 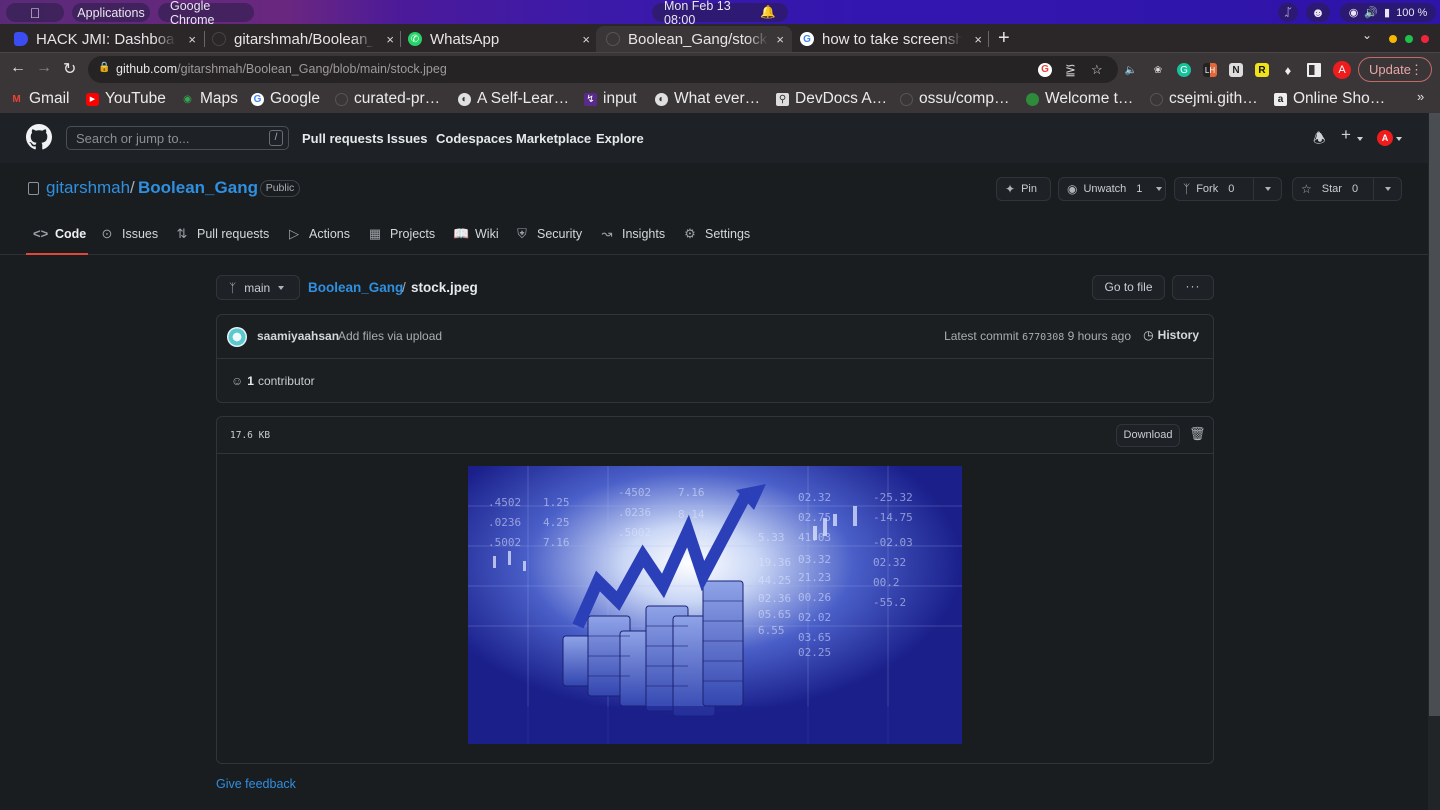 What do you see at coordinates (503, 39) in the screenshot?
I see `browser-tab: ✆ WhatsApp ×` at bounding box center [503, 39].